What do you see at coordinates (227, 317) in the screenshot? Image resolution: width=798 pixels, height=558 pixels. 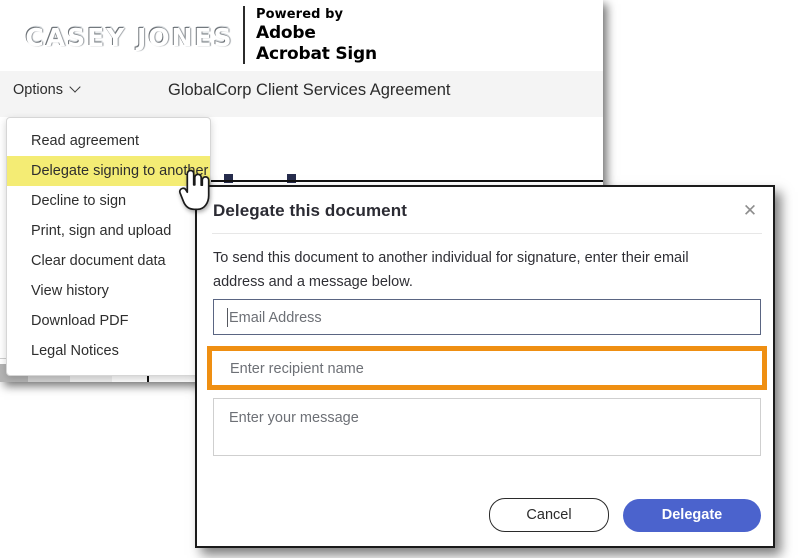 I see `text-caret` at bounding box center [227, 317].